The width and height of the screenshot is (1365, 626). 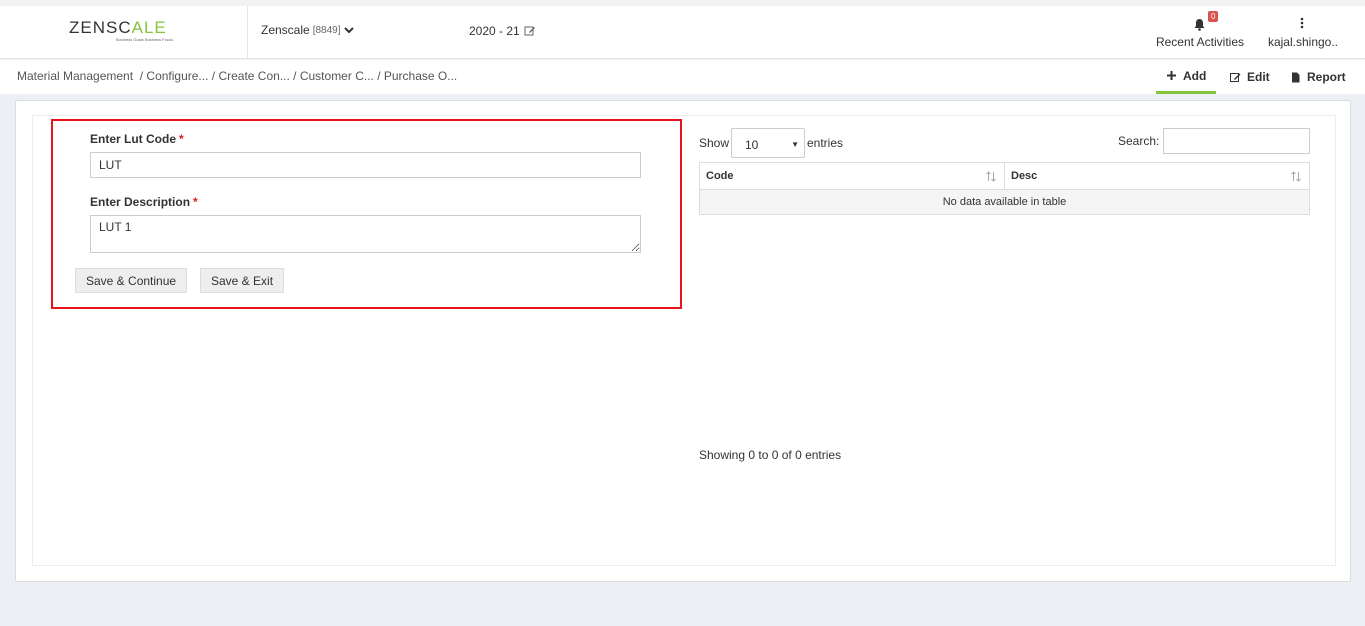 What do you see at coordinates (825, 143) in the screenshot?
I see `entries-label: entries` at bounding box center [825, 143].